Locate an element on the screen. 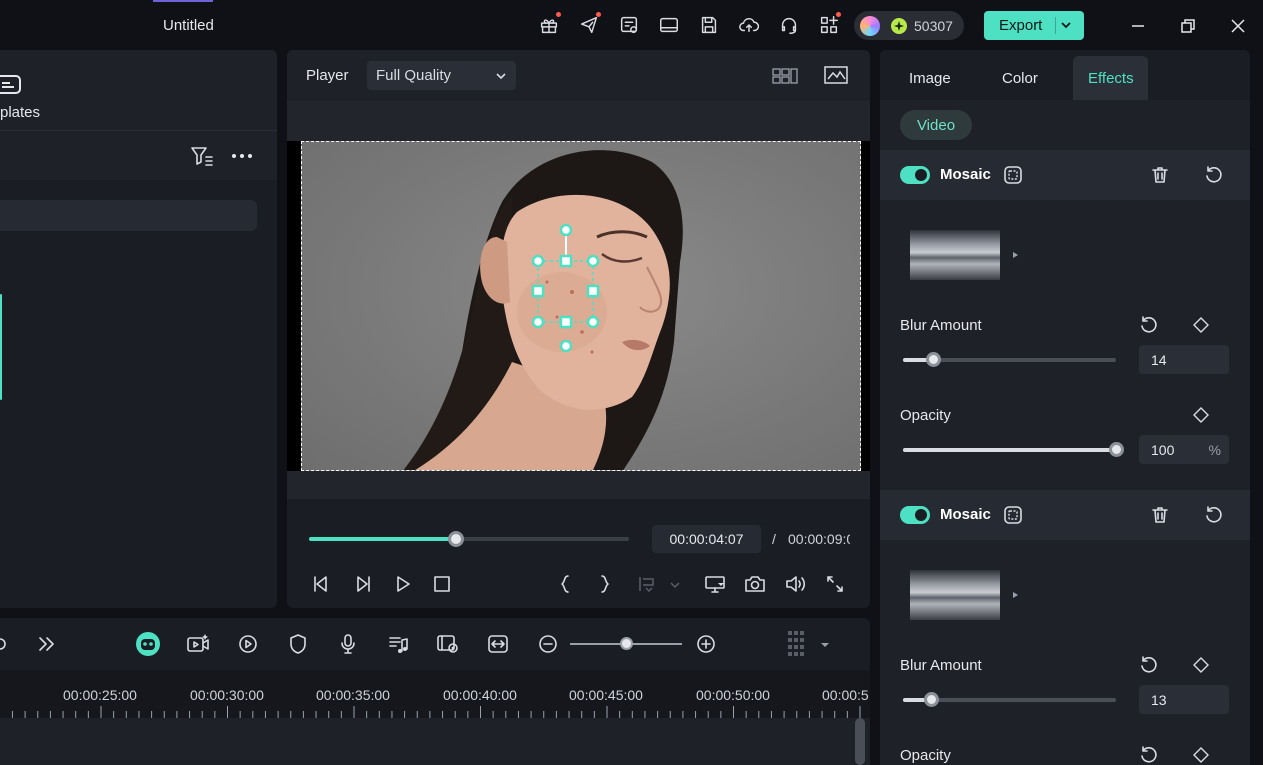 The height and width of the screenshot is (765, 1263). total-duration: 00:00:09:00 is located at coordinates (819, 539).